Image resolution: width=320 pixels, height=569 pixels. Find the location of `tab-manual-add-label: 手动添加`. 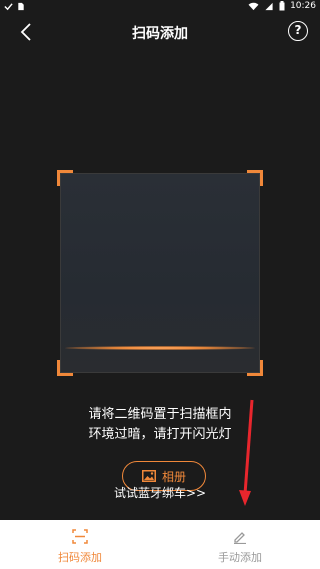

tab-manual-add-label: 手动添加 is located at coordinates (240, 557).